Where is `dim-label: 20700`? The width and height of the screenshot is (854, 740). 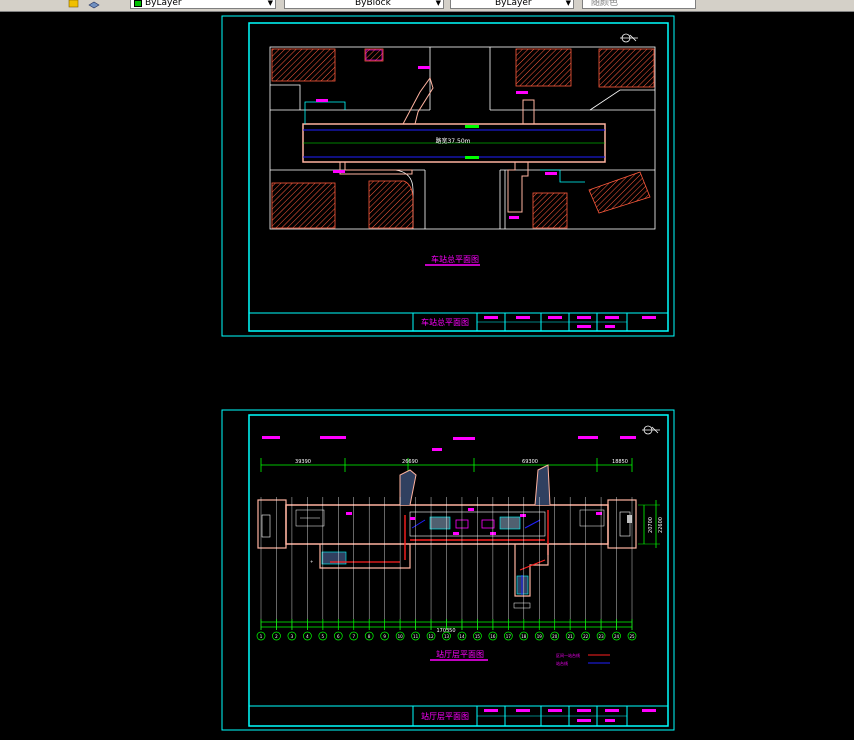 dim-label: 20700 is located at coordinates (651, 525).